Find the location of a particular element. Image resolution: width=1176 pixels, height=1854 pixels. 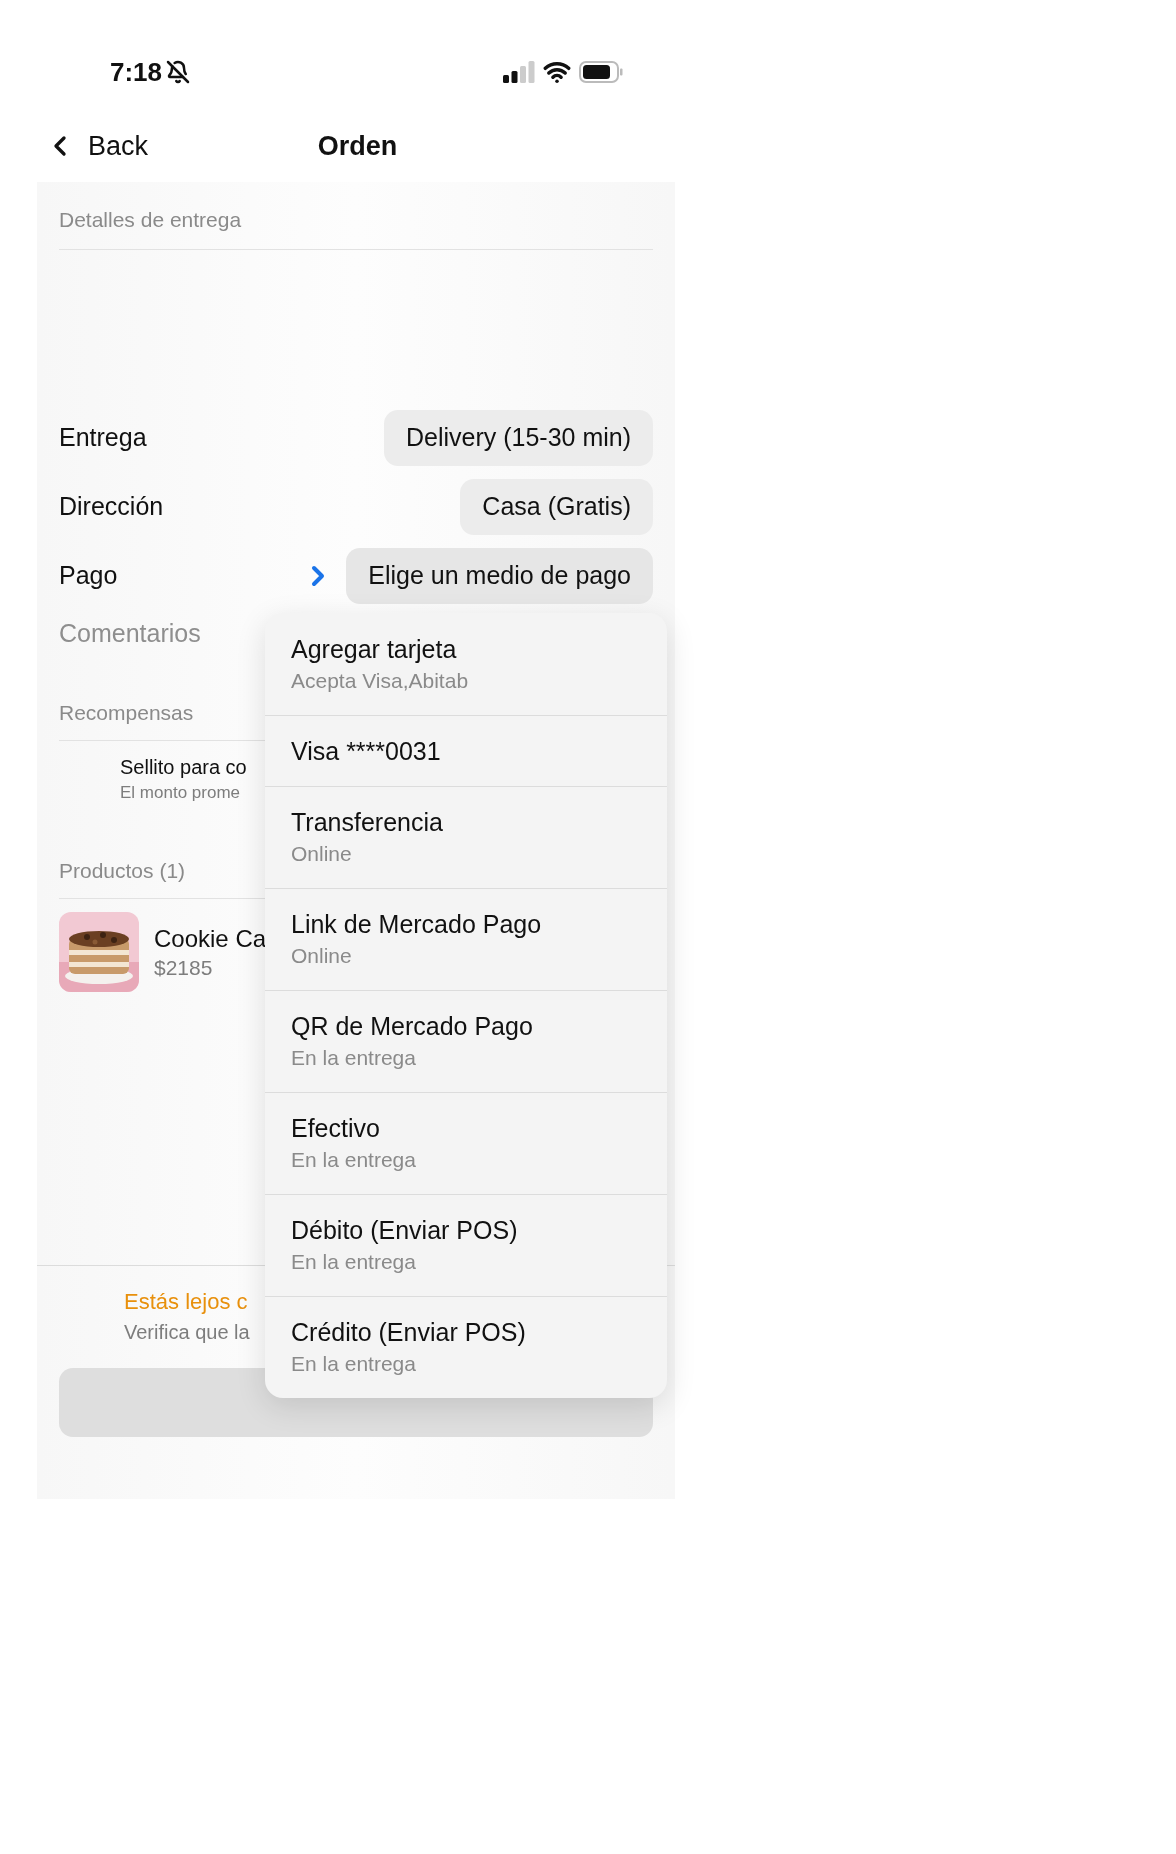

menu-item: Efectivo En la entrega is located at coordinates (466, 1143).